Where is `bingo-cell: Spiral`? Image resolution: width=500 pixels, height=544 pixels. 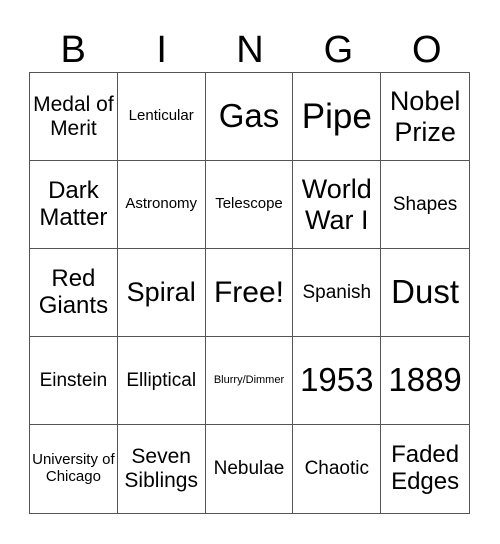
bingo-cell: Spiral is located at coordinates (161, 293).